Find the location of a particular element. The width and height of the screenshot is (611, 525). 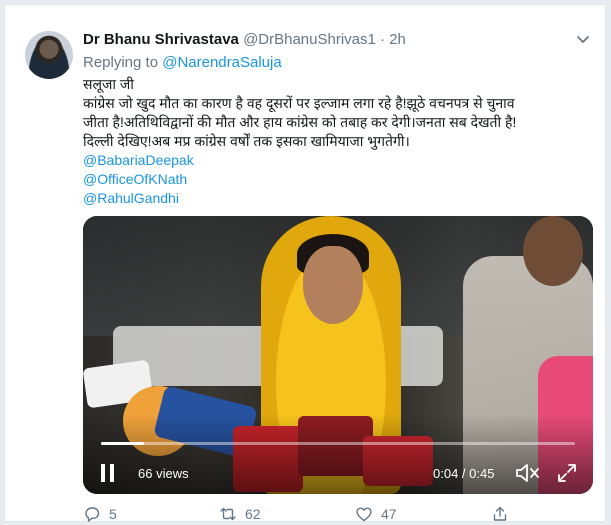

reply-icon is located at coordinates (92, 514).